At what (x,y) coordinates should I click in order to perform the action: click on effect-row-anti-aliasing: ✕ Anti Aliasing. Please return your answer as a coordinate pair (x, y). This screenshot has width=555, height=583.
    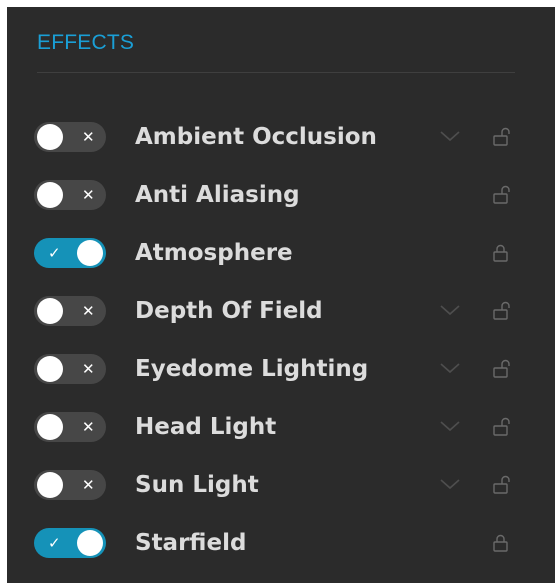
    Looking at the image, I should click on (281, 195).